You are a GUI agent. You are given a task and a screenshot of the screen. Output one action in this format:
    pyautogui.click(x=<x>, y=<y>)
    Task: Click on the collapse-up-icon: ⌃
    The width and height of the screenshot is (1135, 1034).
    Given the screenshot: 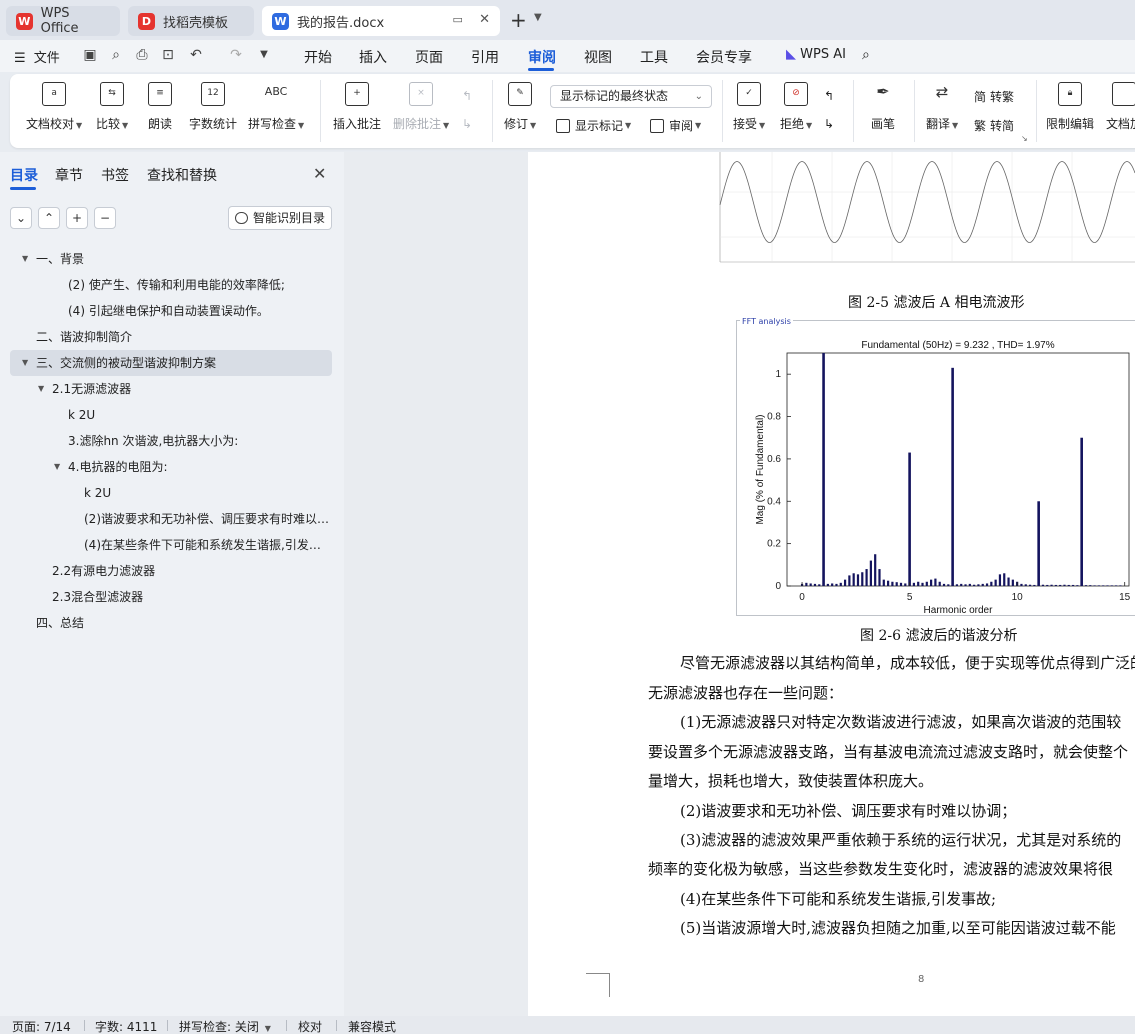 What is the action you would take?
    pyautogui.click(x=49, y=218)
    